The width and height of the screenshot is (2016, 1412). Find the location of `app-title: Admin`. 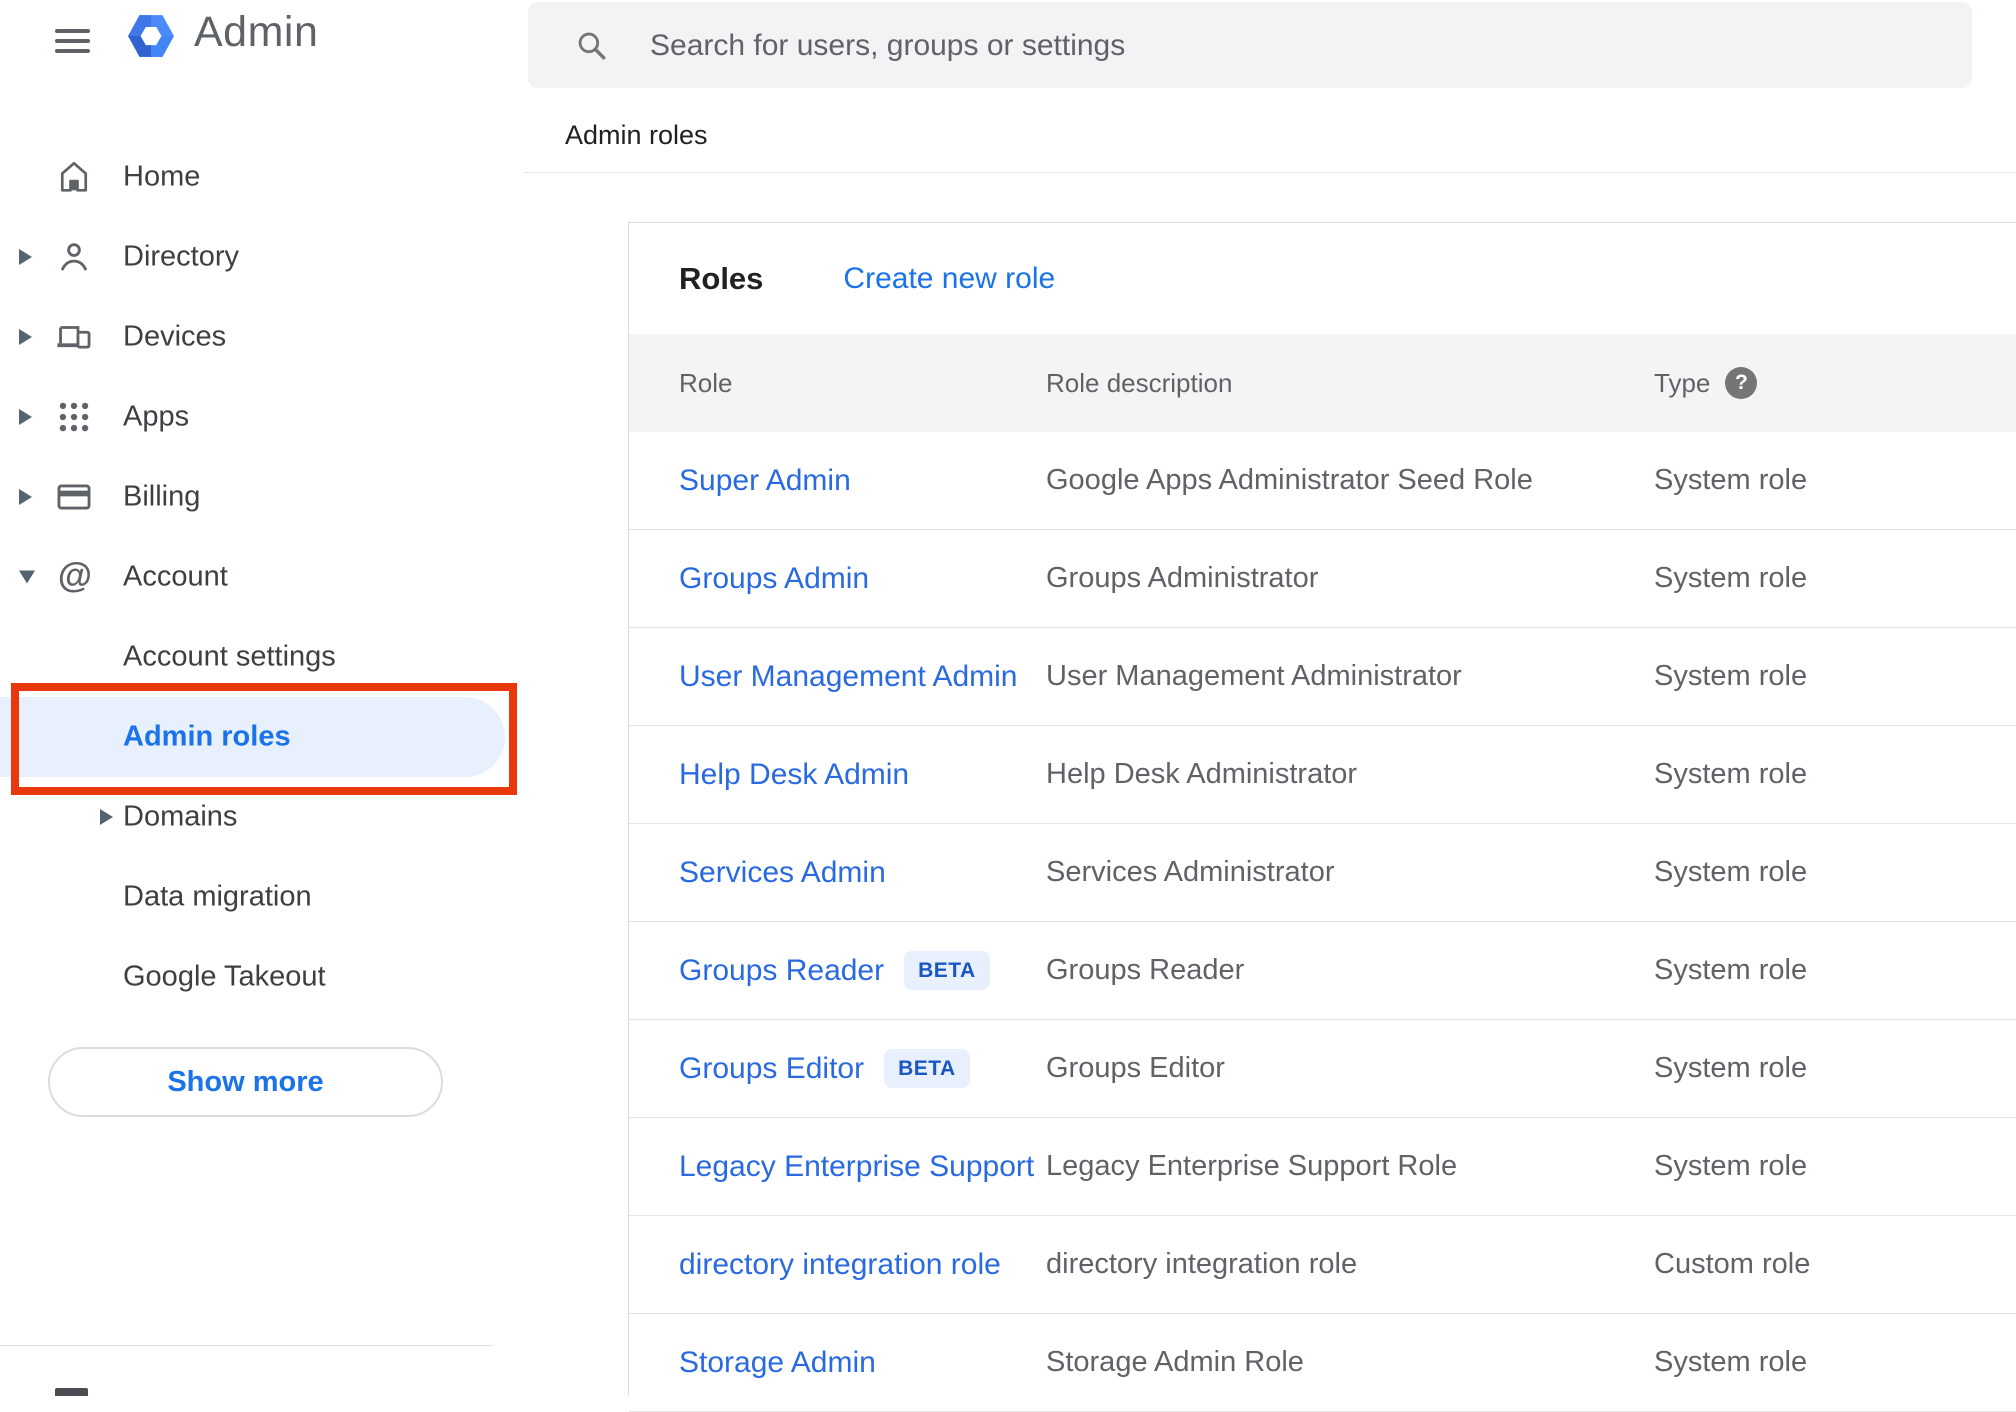

app-title: Admin is located at coordinates (256, 32).